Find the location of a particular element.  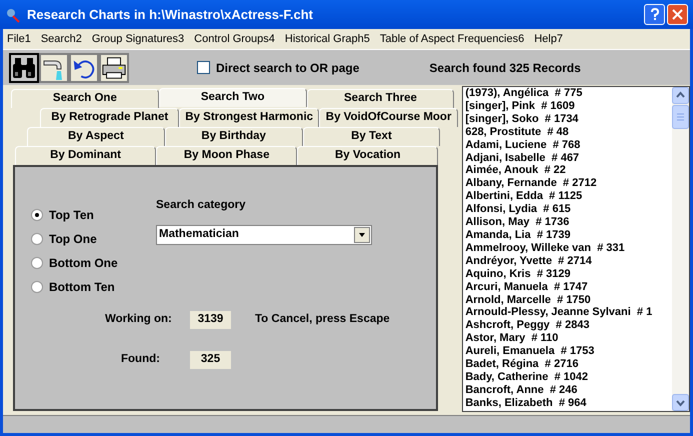

help-button is located at coordinates (654, 14).